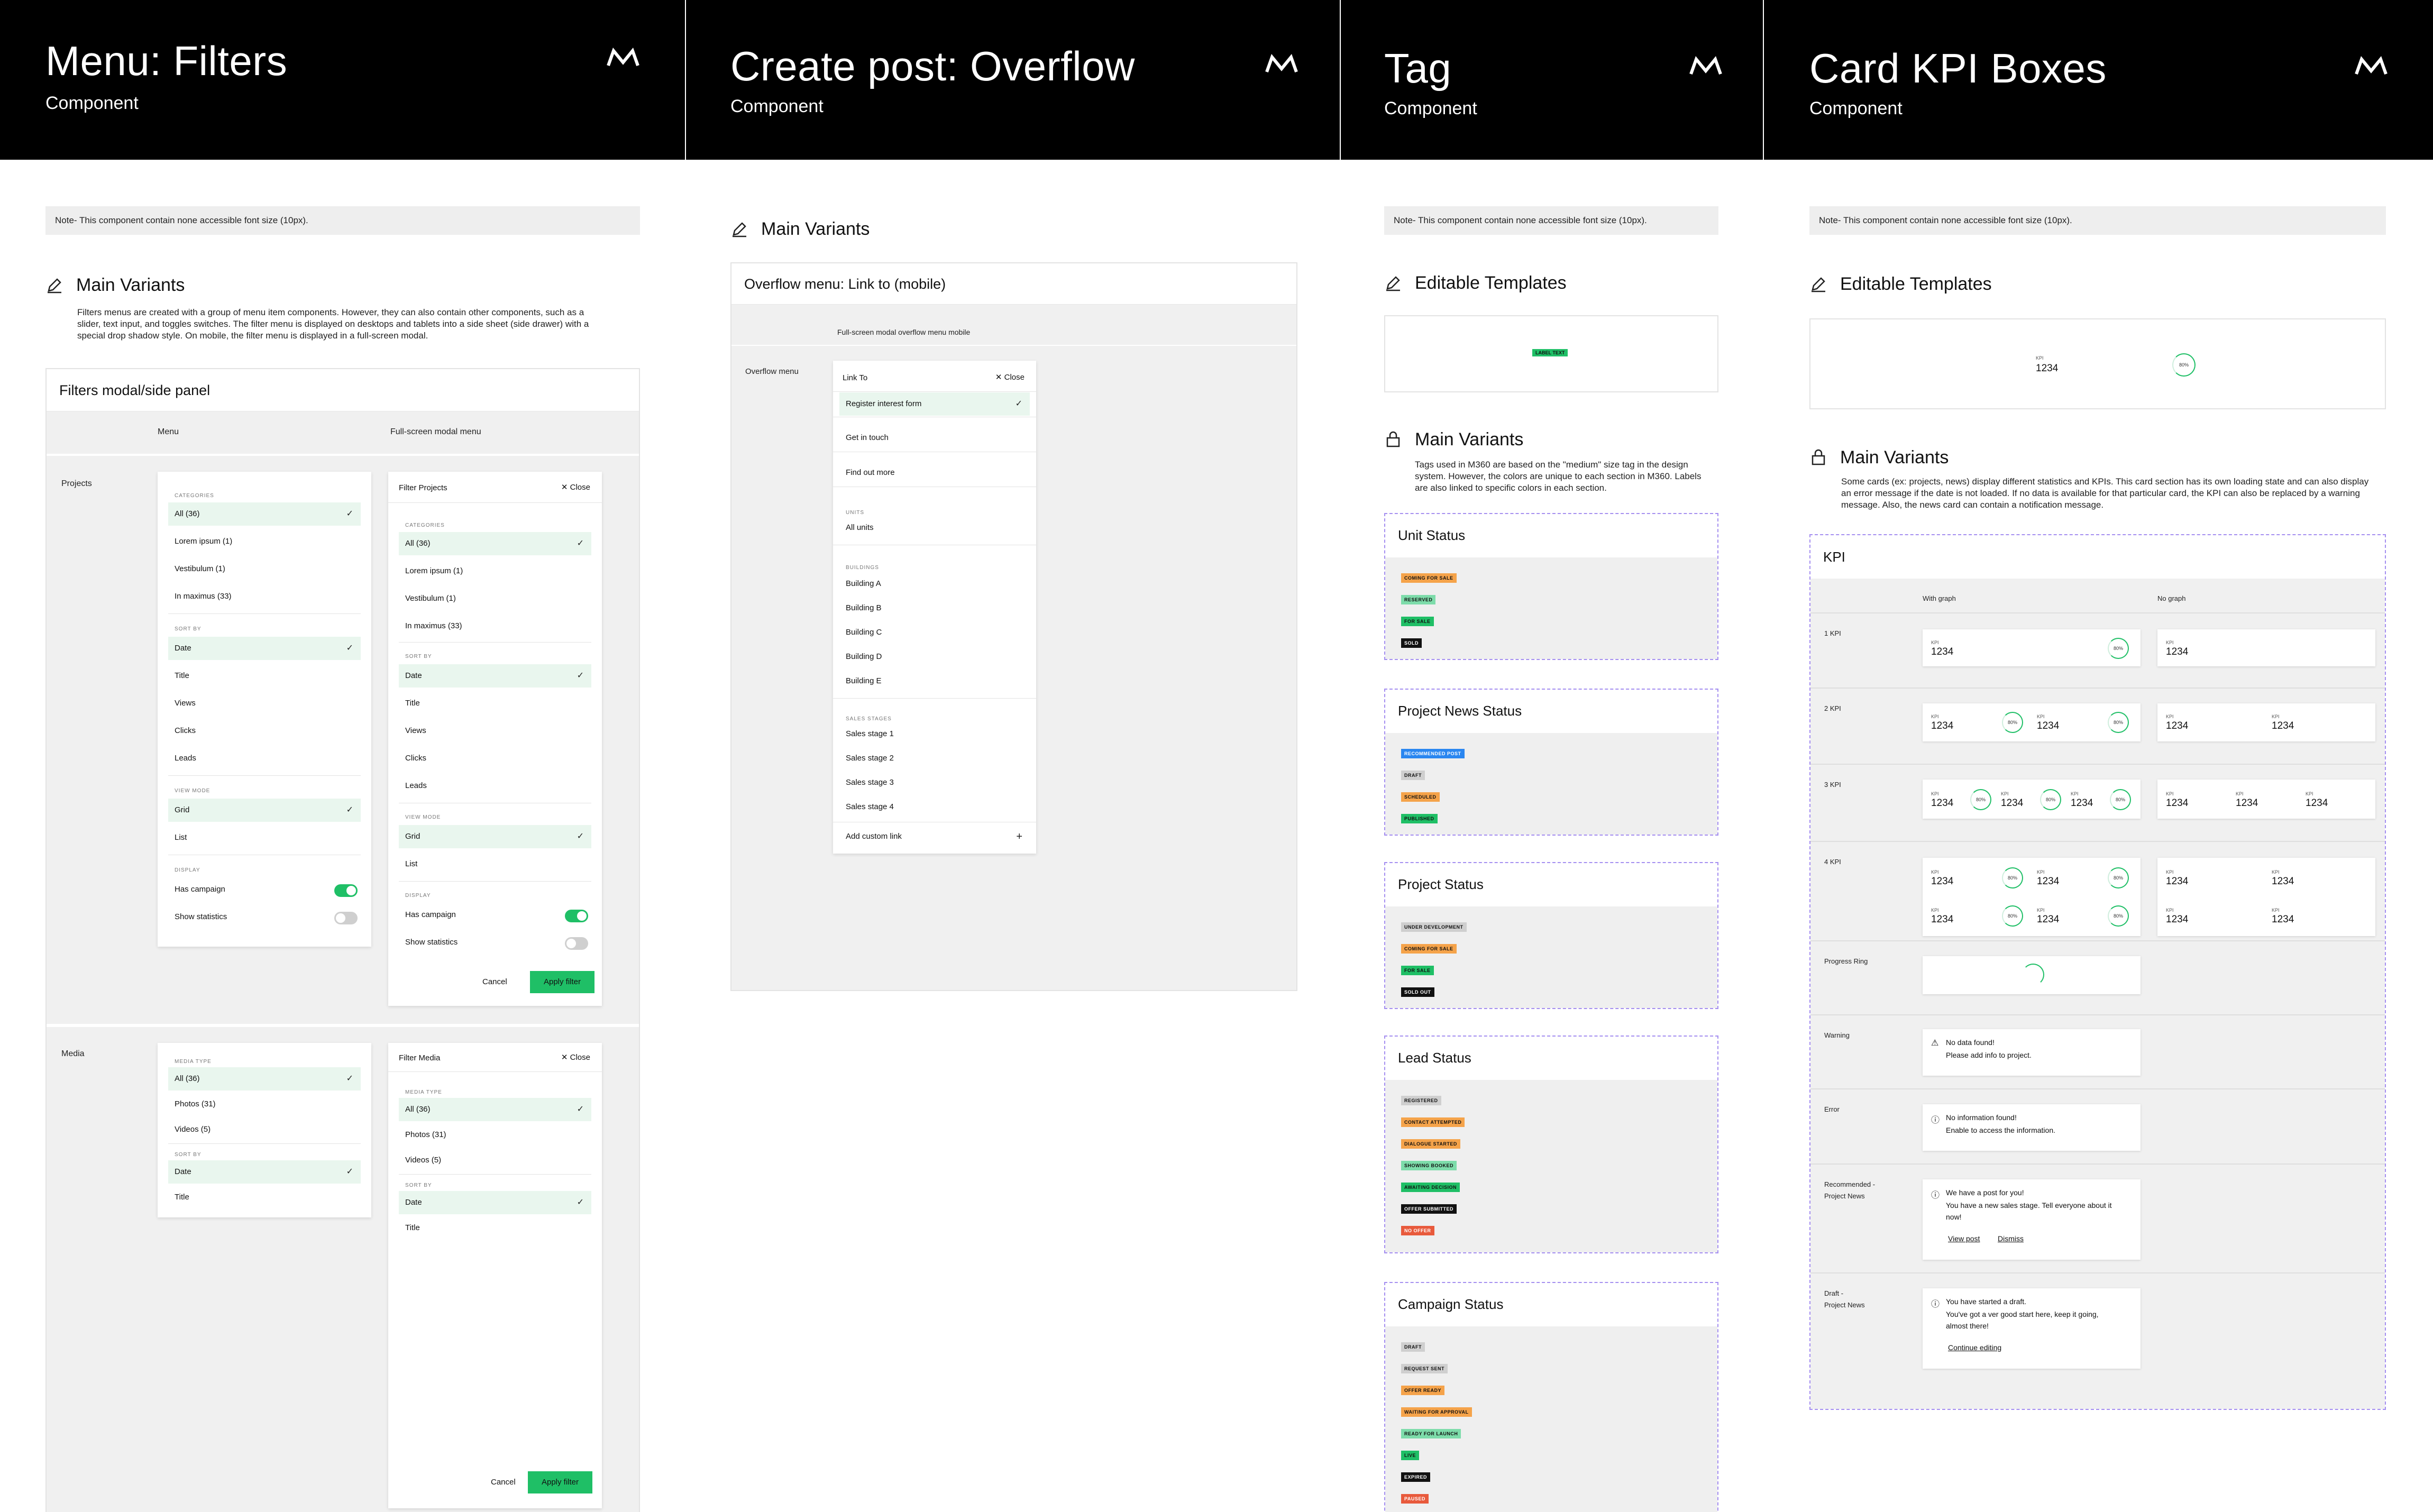  I want to click on kpi-header: Card KPI Boxes Component, so click(2098, 80).